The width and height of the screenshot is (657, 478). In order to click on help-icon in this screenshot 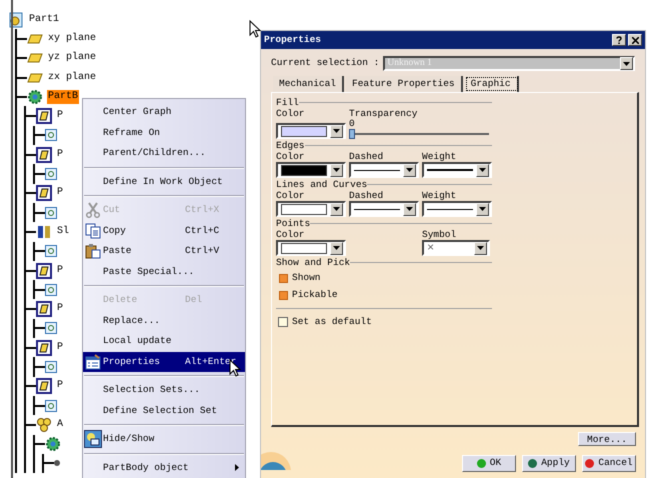, I will do `click(619, 40)`.